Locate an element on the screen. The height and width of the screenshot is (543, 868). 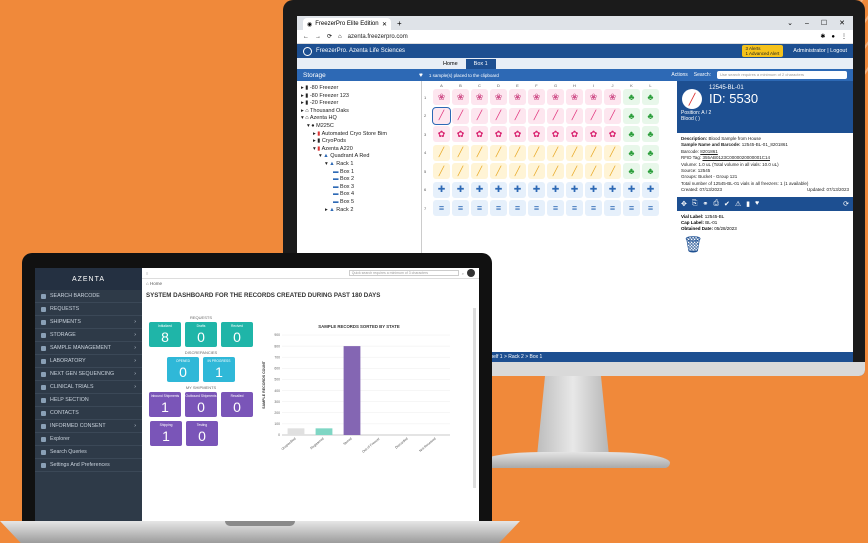
tree-node: ▸ ▮ -80 Freezer 123 is located at coordinates (359, 97).